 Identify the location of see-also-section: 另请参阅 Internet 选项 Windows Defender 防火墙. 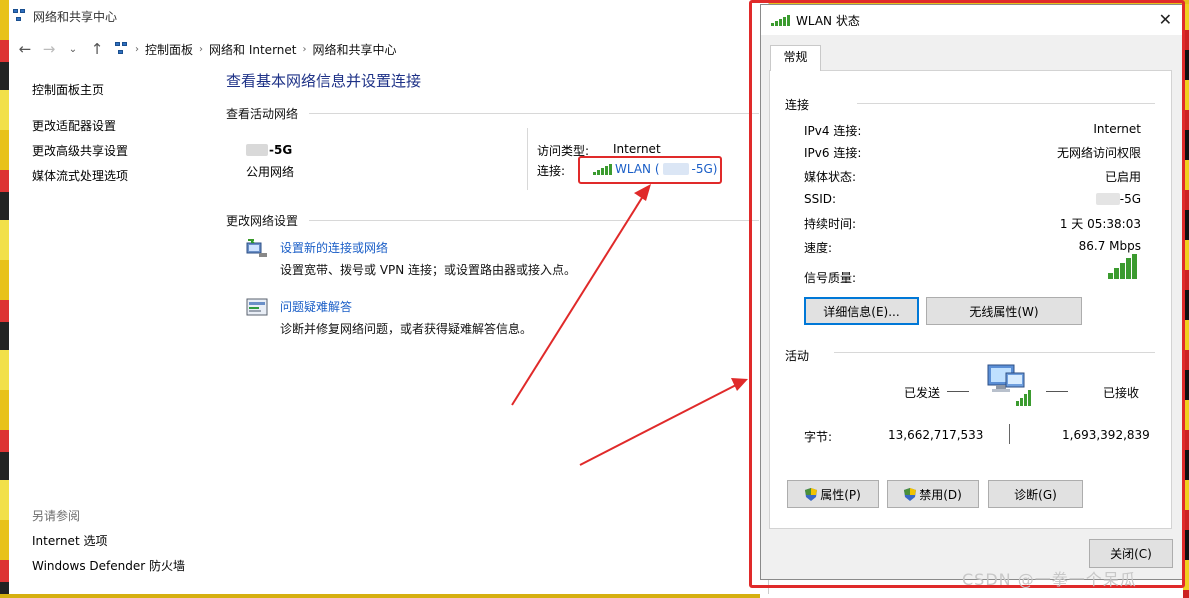
(108, 543).